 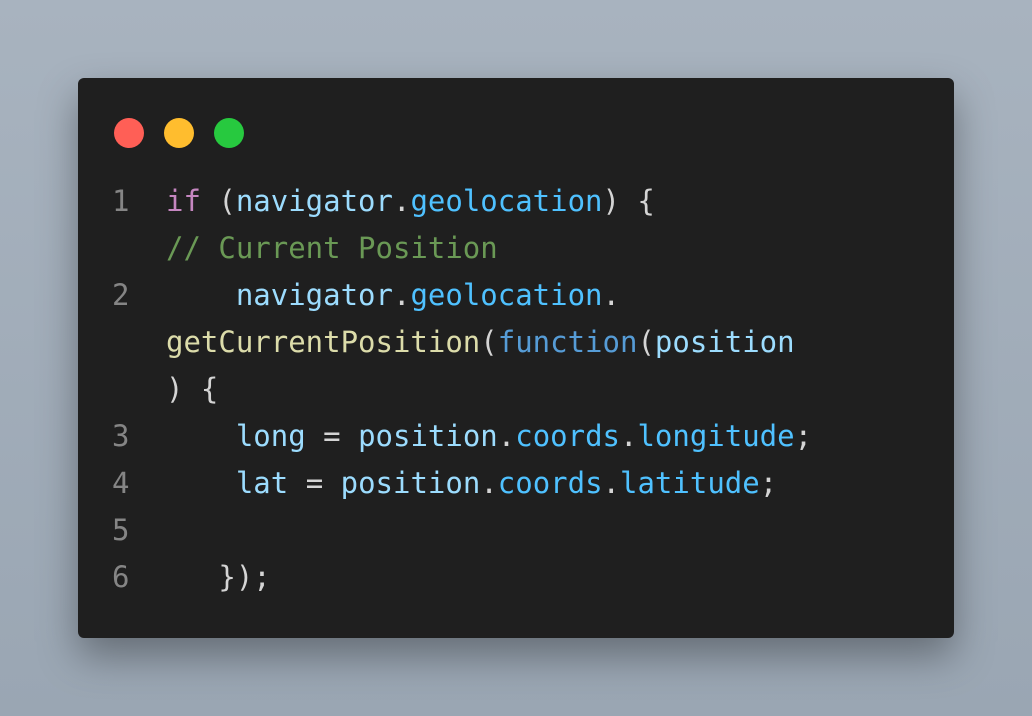 I want to click on code-line: 5, so click(x=516, y=530).